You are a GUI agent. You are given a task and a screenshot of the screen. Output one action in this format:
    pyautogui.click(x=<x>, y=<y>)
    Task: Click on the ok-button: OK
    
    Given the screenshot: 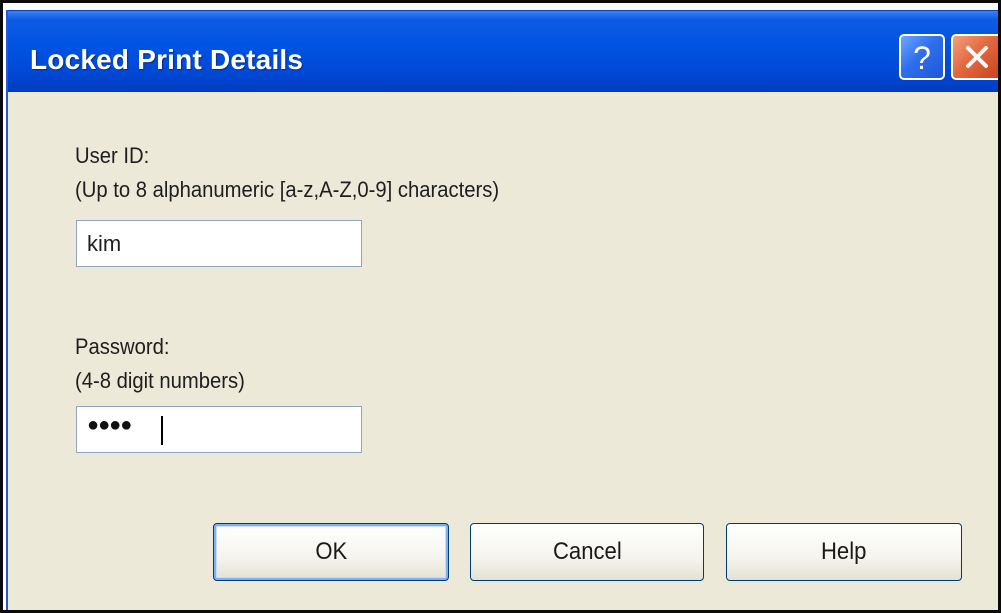 What is the action you would take?
    pyautogui.click(x=331, y=552)
    